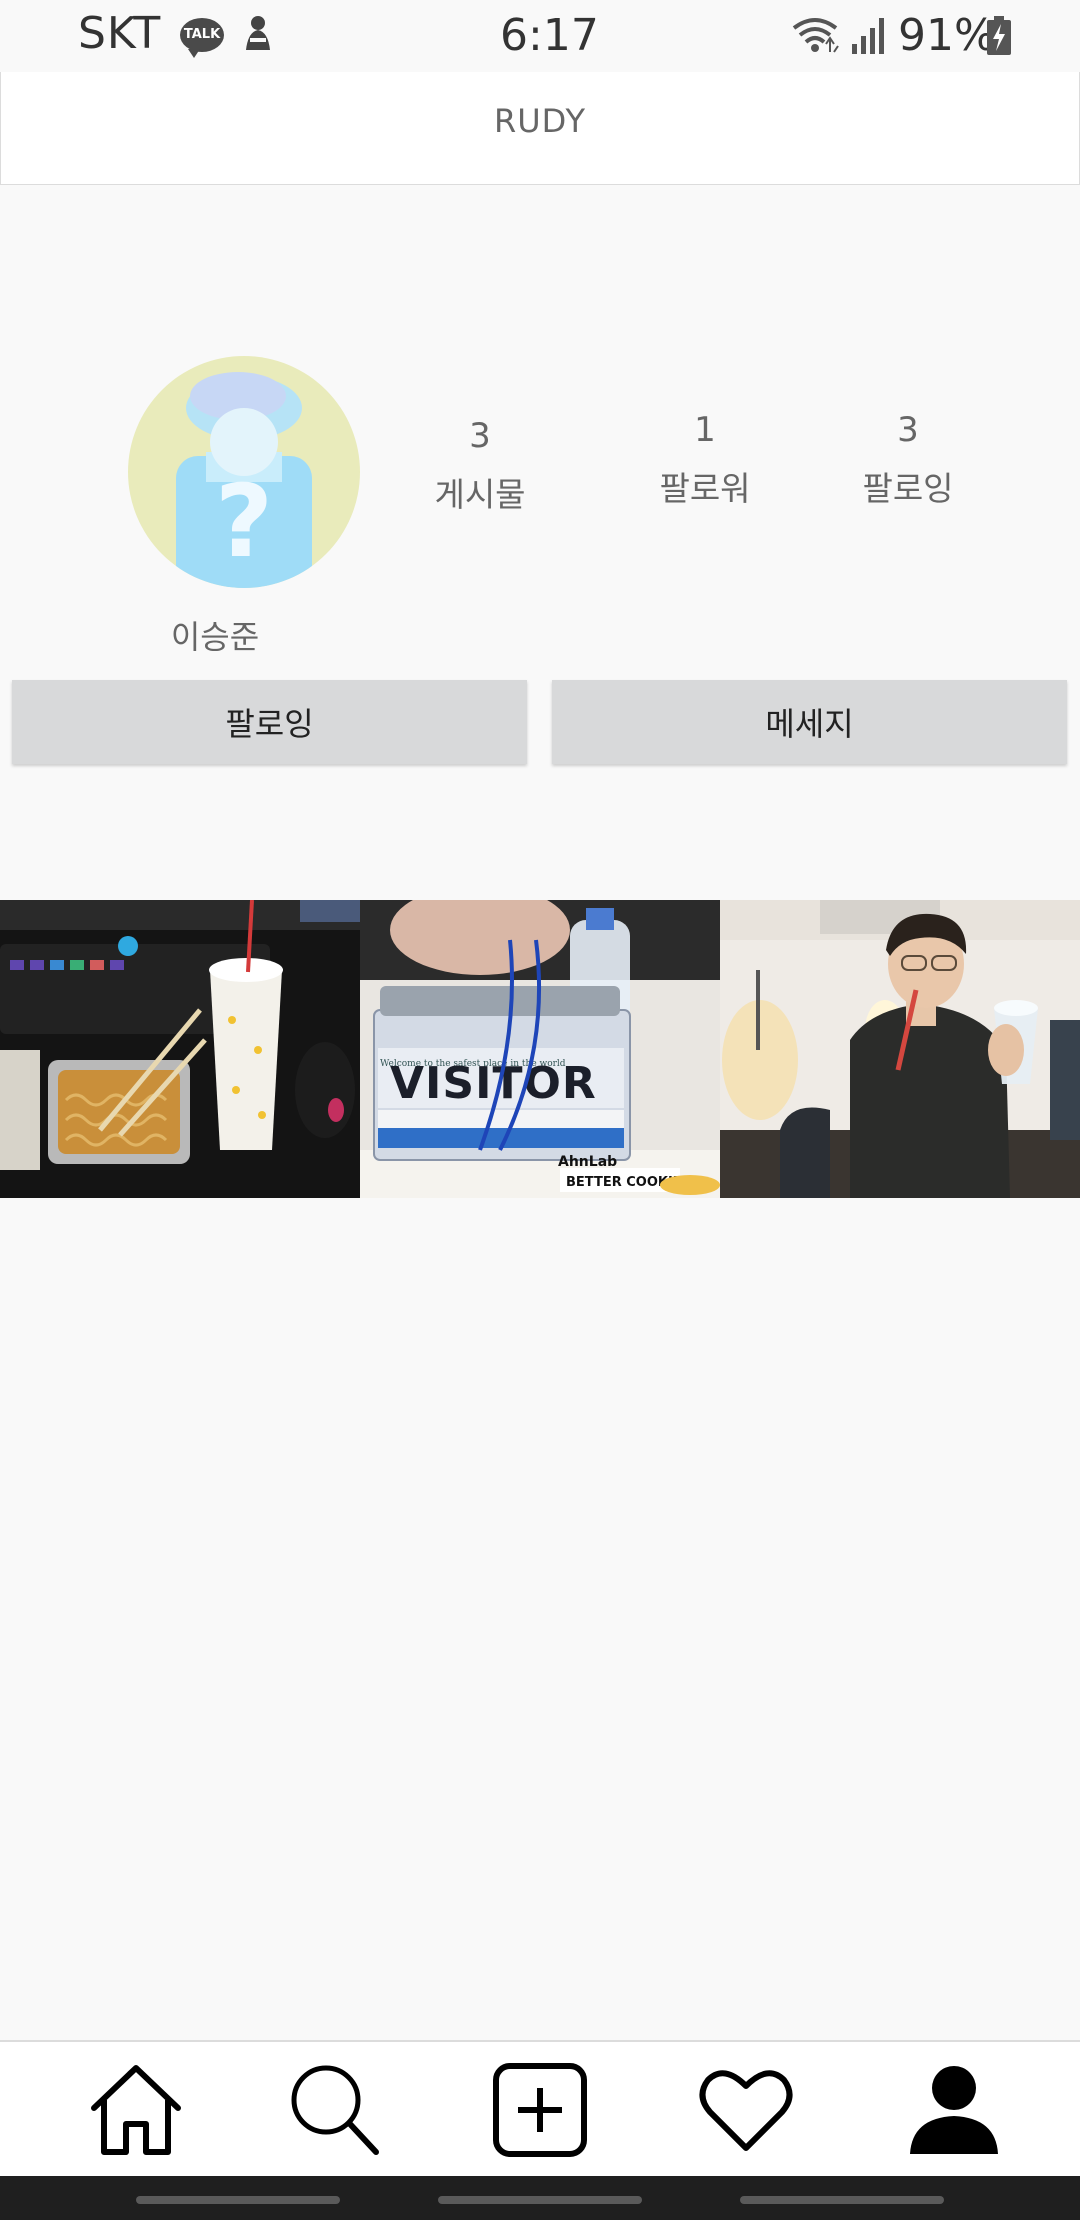 This screenshot has width=1080, height=2220. What do you see at coordinates (908, 430) in the screenshot?
I see `following-count: 3` at bounding box center [908, 430].